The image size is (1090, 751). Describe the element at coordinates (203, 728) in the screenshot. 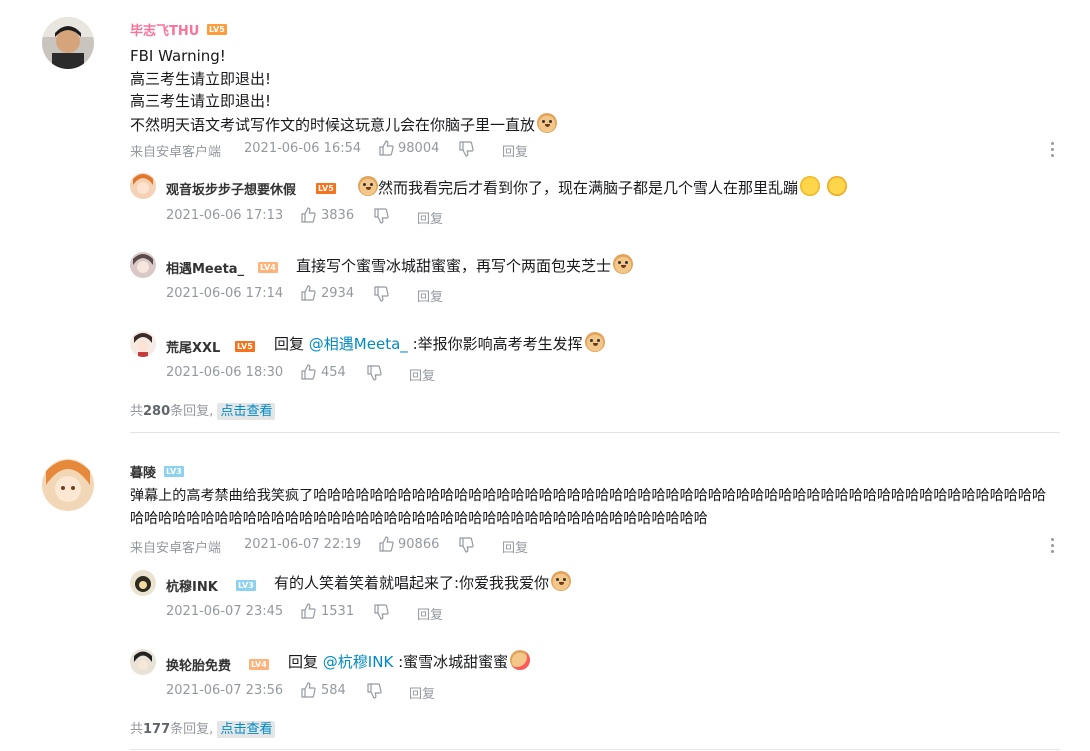

I see `reply-summary: 共177条回复, 点击查看` at that location.